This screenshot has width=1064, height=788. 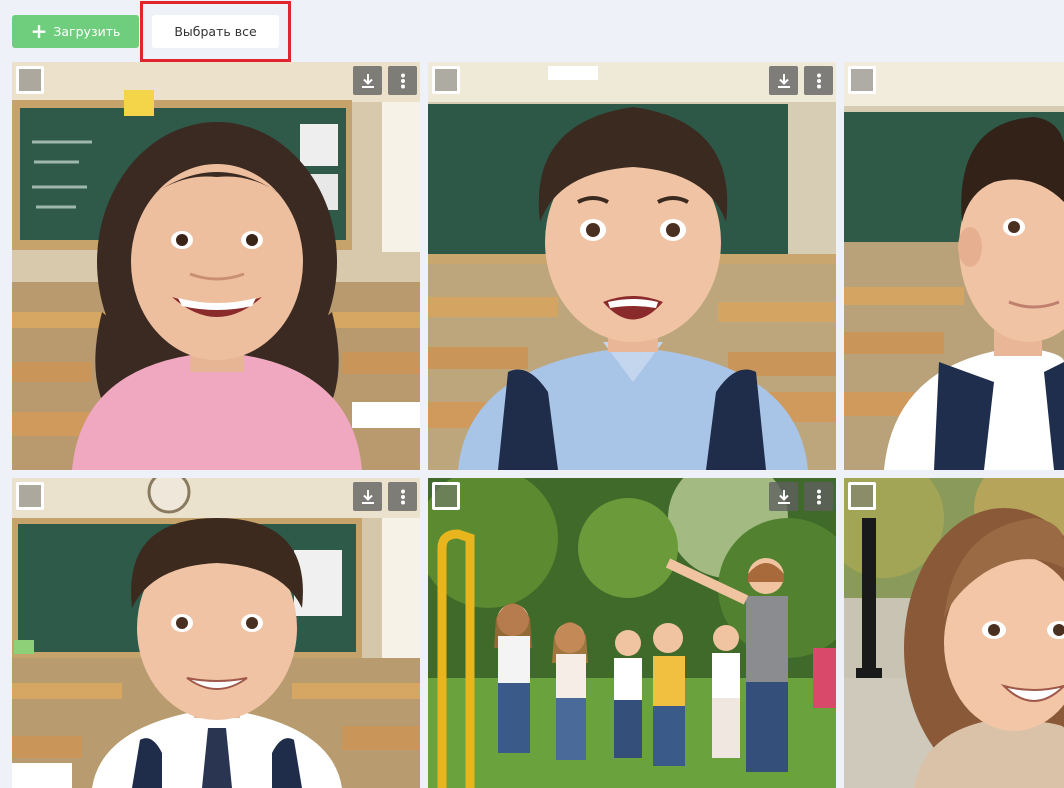 I want to click on select-all-button: Выбрать все, so click(x=215, y=31).